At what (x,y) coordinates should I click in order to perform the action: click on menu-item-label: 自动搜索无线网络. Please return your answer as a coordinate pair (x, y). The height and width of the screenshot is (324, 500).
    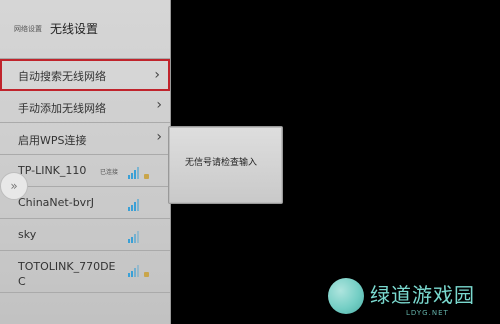
    Looking at the image, I should click on (62, 76).